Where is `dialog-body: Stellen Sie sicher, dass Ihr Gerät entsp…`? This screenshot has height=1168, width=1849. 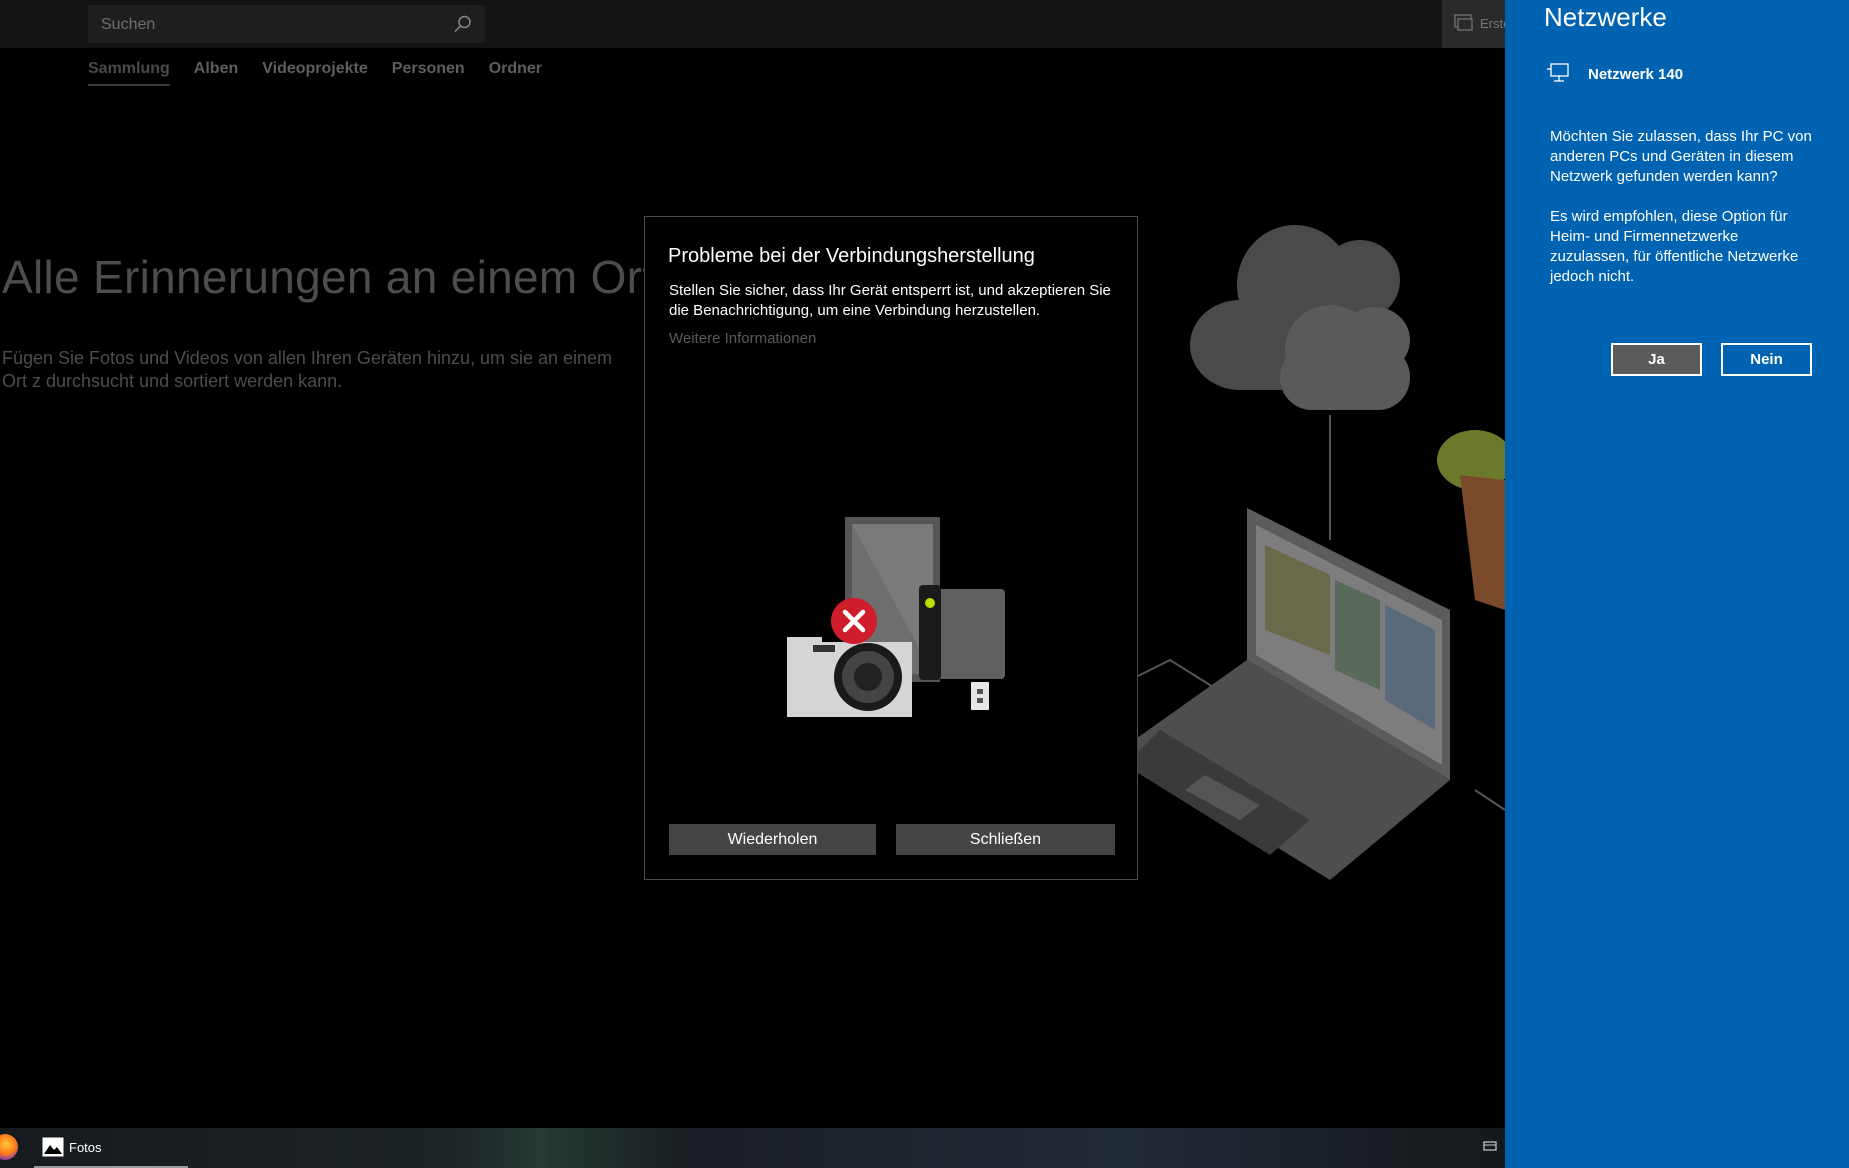 dialog-body: Stellen Sie sicher, dass Ihr Gerät entsp… is located at coordinates (890, 300).